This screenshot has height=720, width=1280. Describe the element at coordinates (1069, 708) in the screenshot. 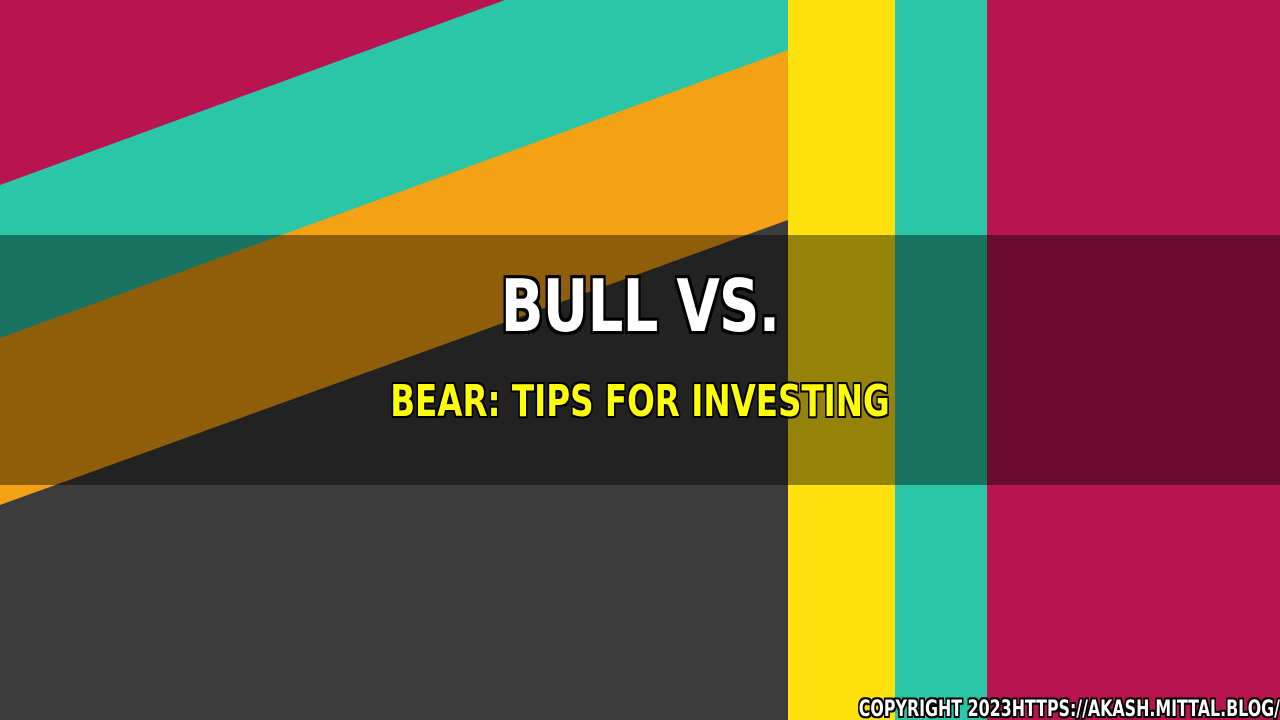

I see `copyright-notice: COPYRIGHT 2023HTTPS://AKASH.MITTAL.BLOG/` at that location.